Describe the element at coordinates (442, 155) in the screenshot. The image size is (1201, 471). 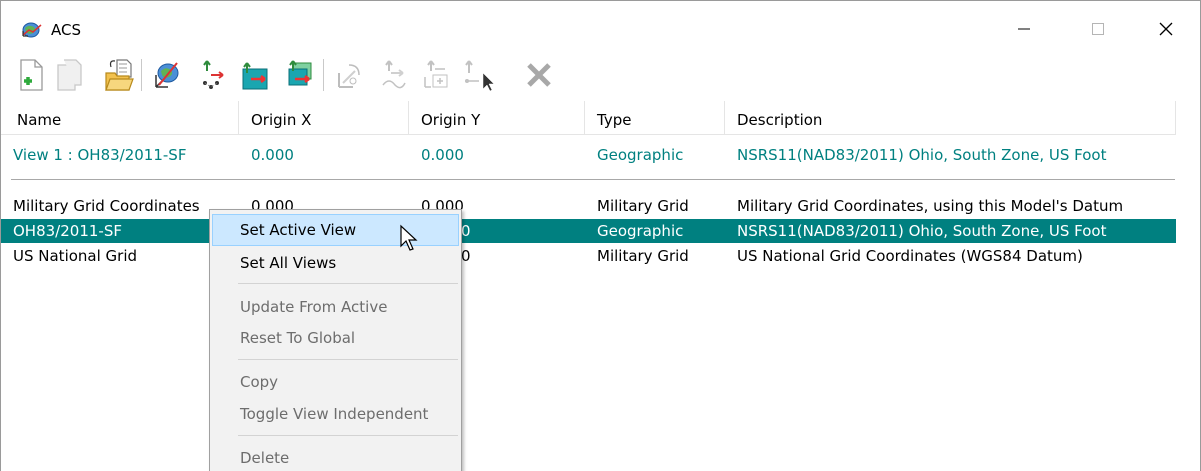
I see `cell-origin-y: 0.000` at that location.